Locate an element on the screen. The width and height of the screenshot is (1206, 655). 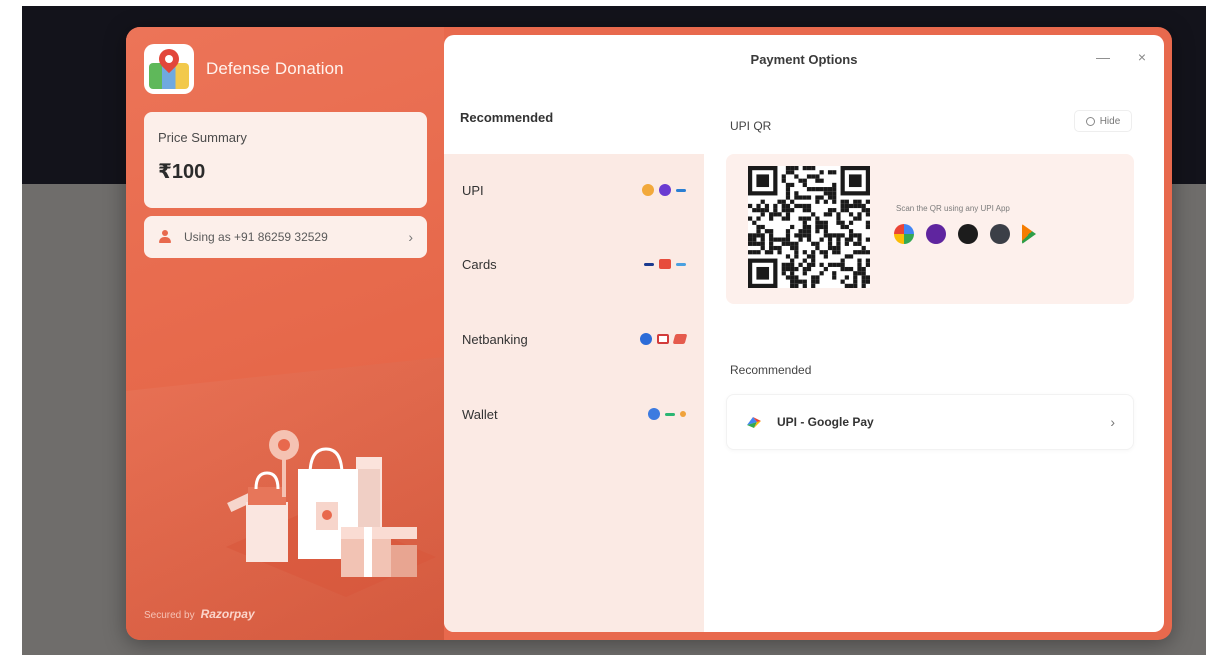
methods-title: Recommended is located at coordinates (507, 117).